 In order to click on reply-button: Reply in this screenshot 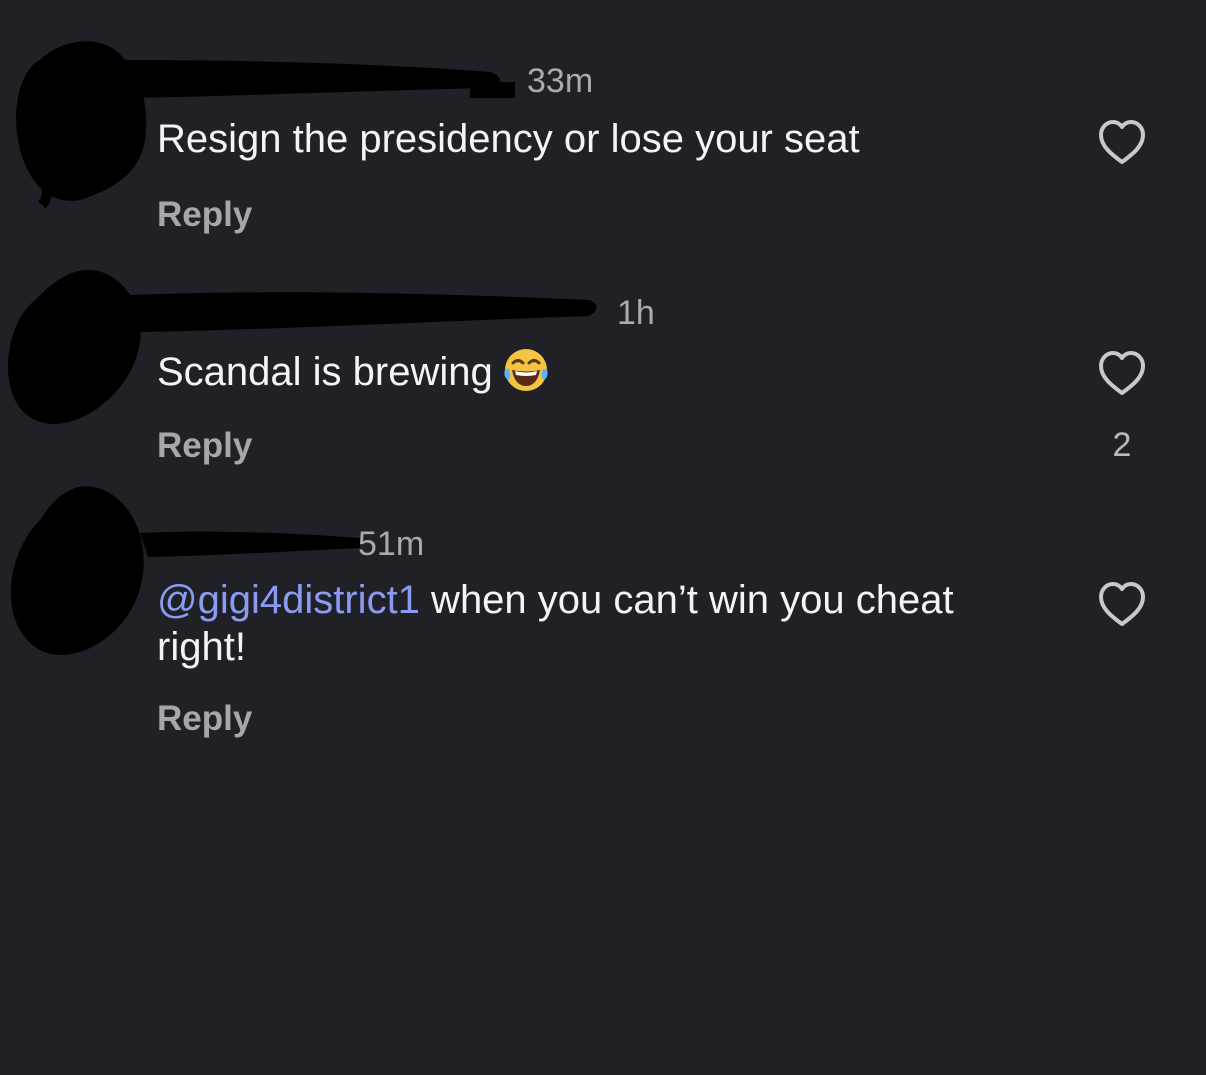, I will do `click(204, 718)`.